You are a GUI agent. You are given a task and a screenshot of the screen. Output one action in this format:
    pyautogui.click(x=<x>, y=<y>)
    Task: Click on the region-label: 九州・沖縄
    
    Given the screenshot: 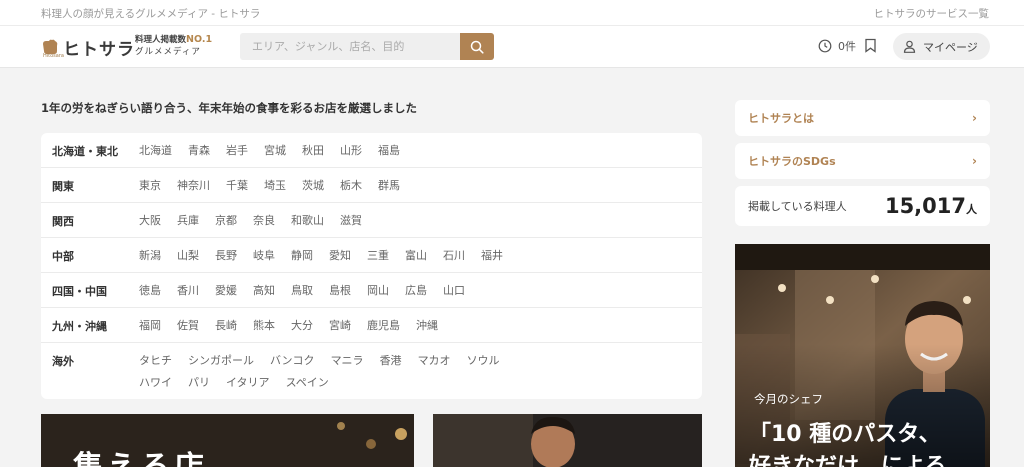 What is the action you would take?
    pyautogui.click(x=79, y=326)
    